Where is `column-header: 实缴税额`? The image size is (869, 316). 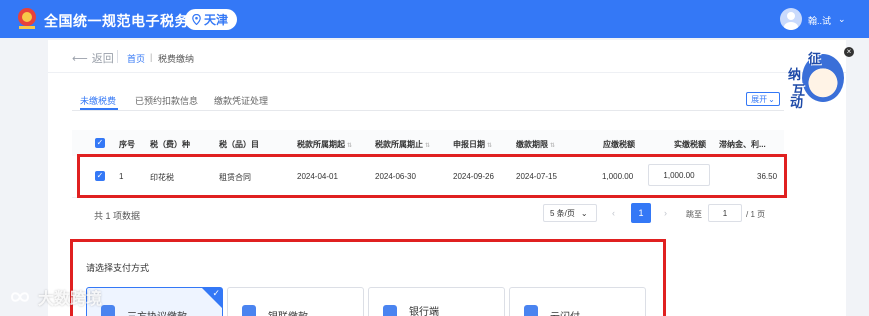 column-header: 实缴税额 is located at coordinates (690, 144).